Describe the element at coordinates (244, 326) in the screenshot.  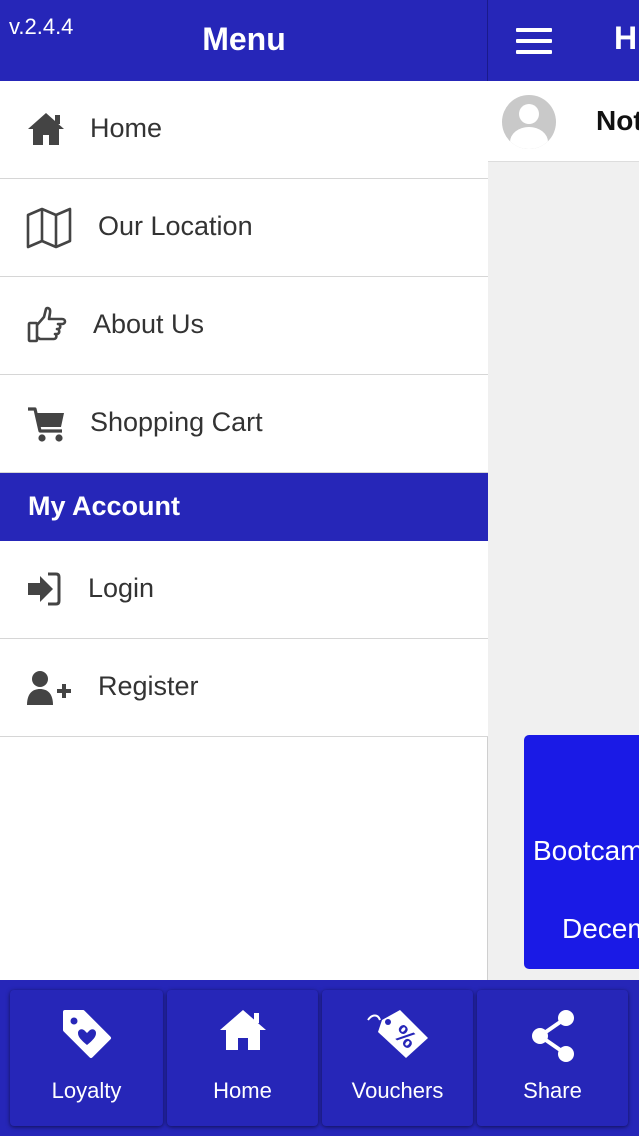
I see `menu-item-about-us: About Us` at that location.